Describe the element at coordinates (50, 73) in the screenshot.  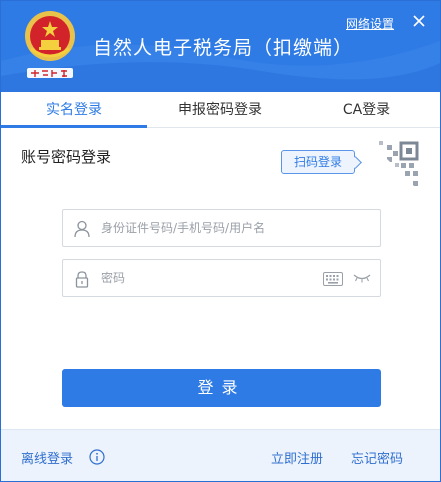
I see `tax-bureau-logo-text` at that location.